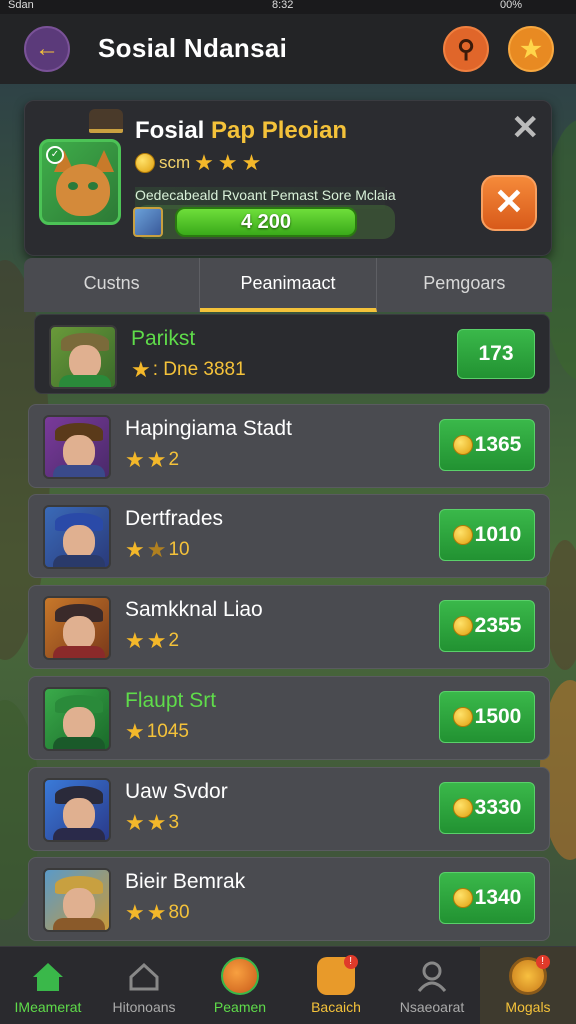 This screenshot has height=1024, width=576. What do you see at coordinates (157, 732) in the screenshot?
I see `row-meta: ★ 1045` at bounding box center [157, 732].